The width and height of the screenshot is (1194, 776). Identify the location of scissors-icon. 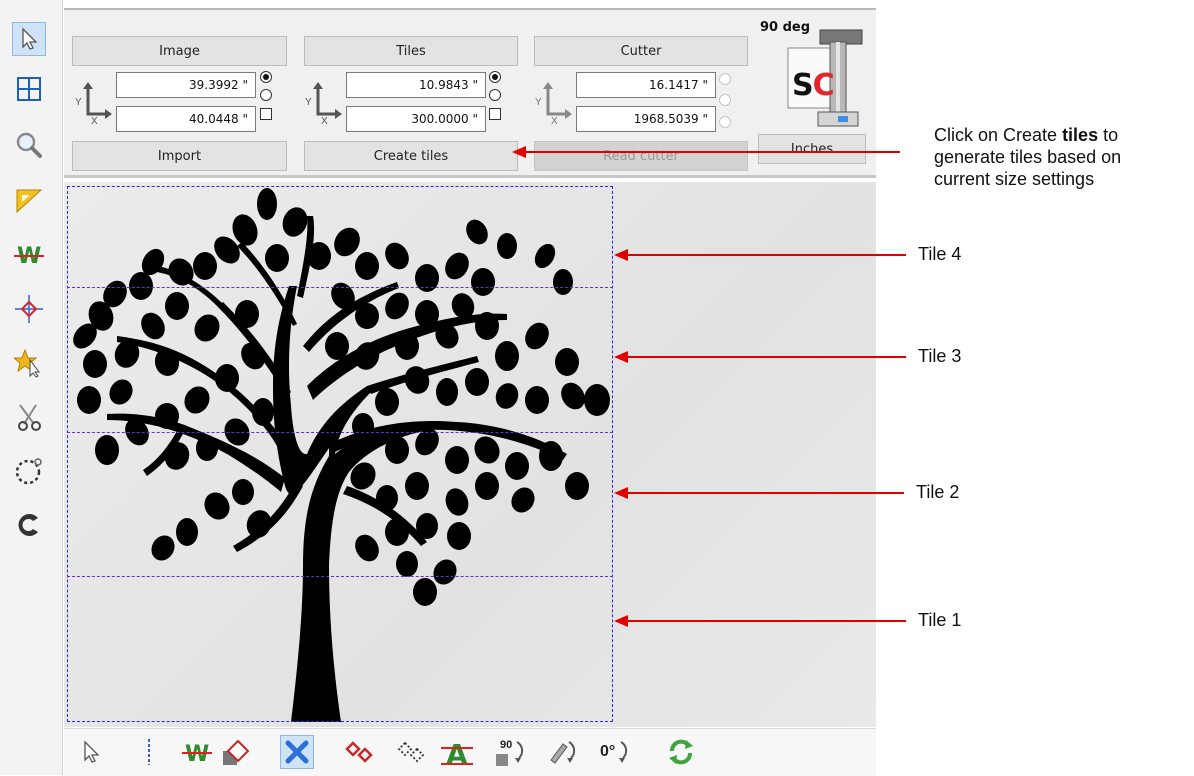
(29, 417).